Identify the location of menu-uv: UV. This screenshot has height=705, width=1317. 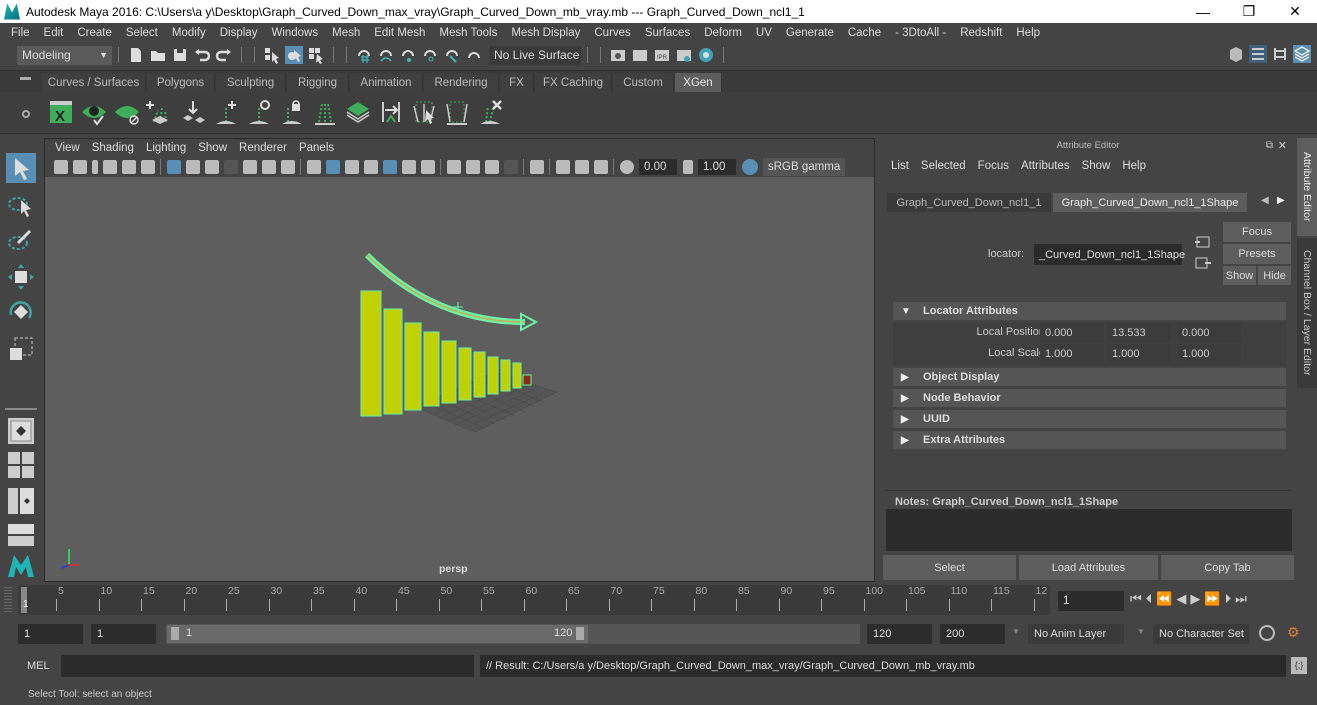
(764, 33).